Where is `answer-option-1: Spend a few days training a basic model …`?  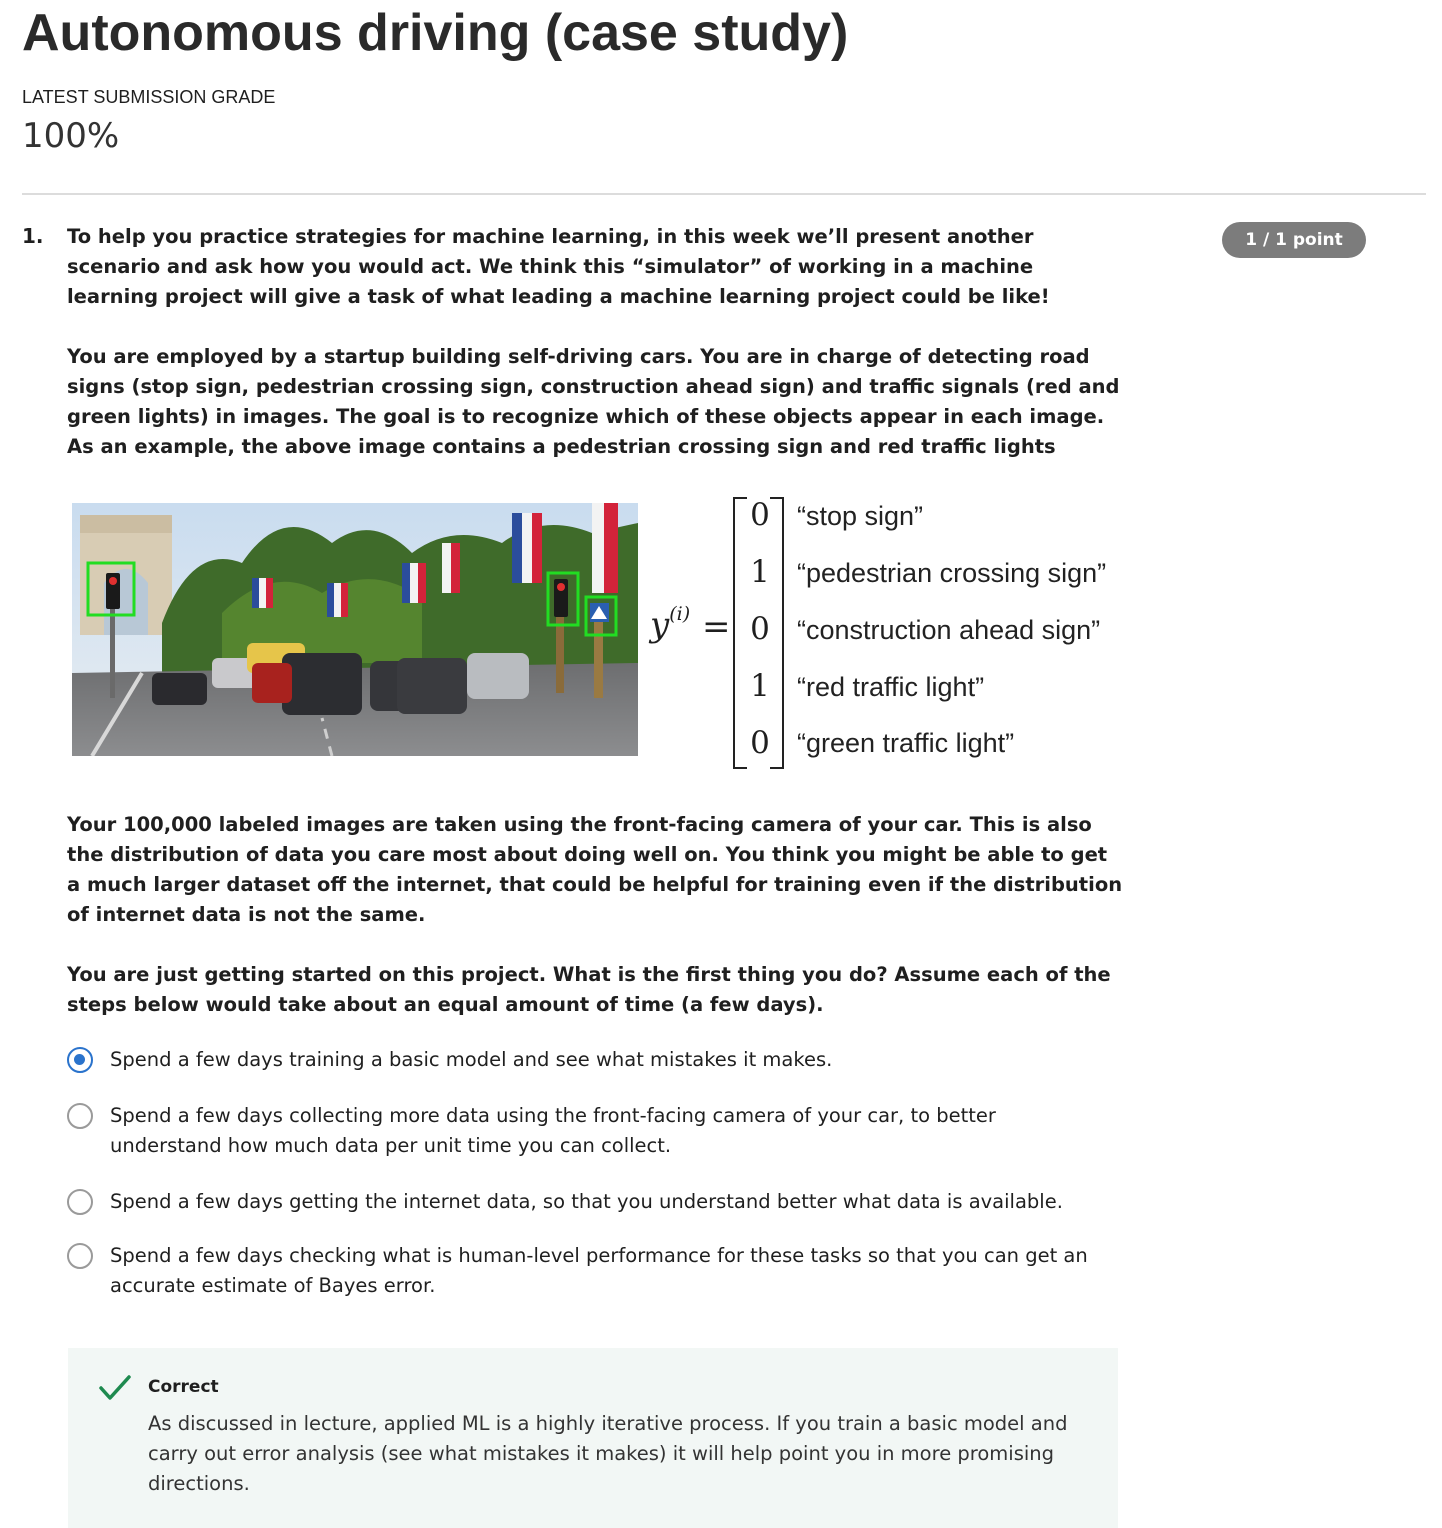 answer-option-1: Spend a few days training a basic model … is located at coordinates (592, 1061).